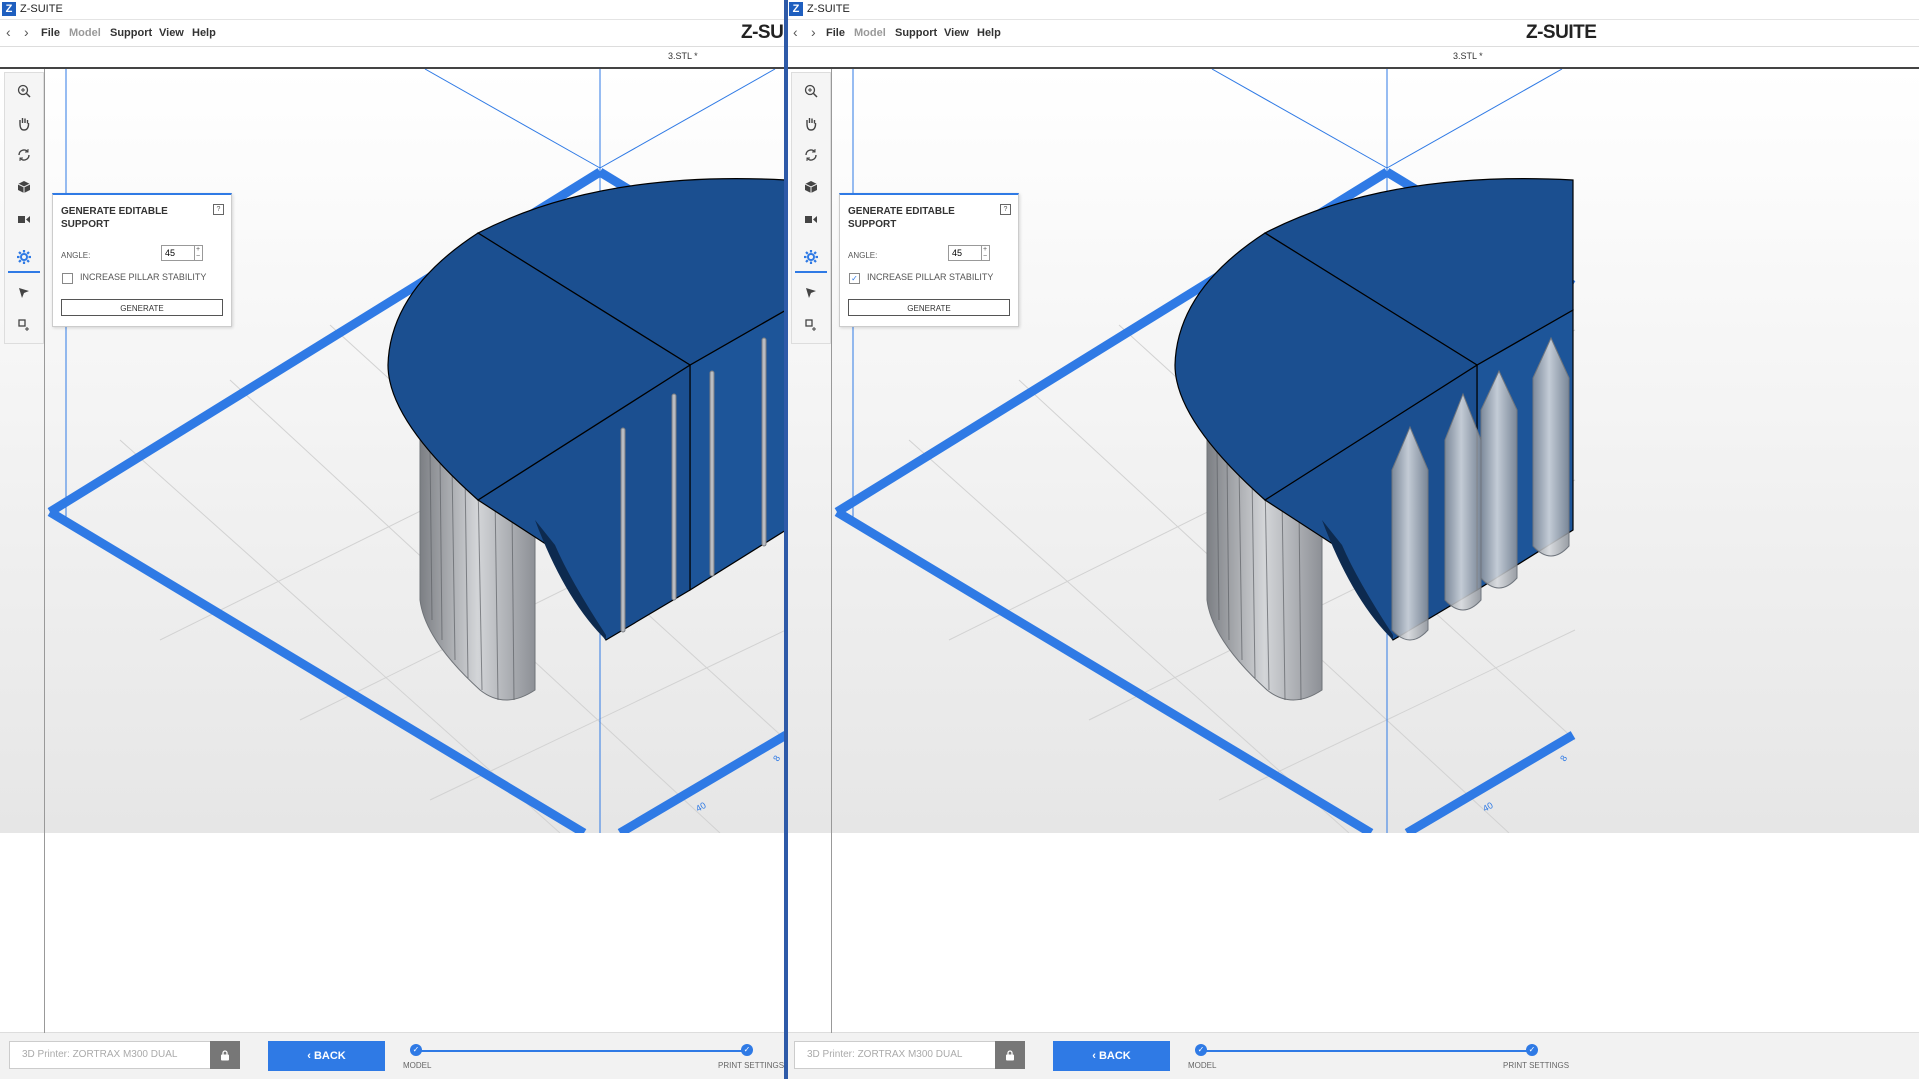 Image resolution: width=1919 pixels, height=1079 pixels. What do you see at coordinates (901, 218) in the screenshot?
I see `panel-title: GENERATE EDITABLE SUPPORT` at bounding box center [901, 218].